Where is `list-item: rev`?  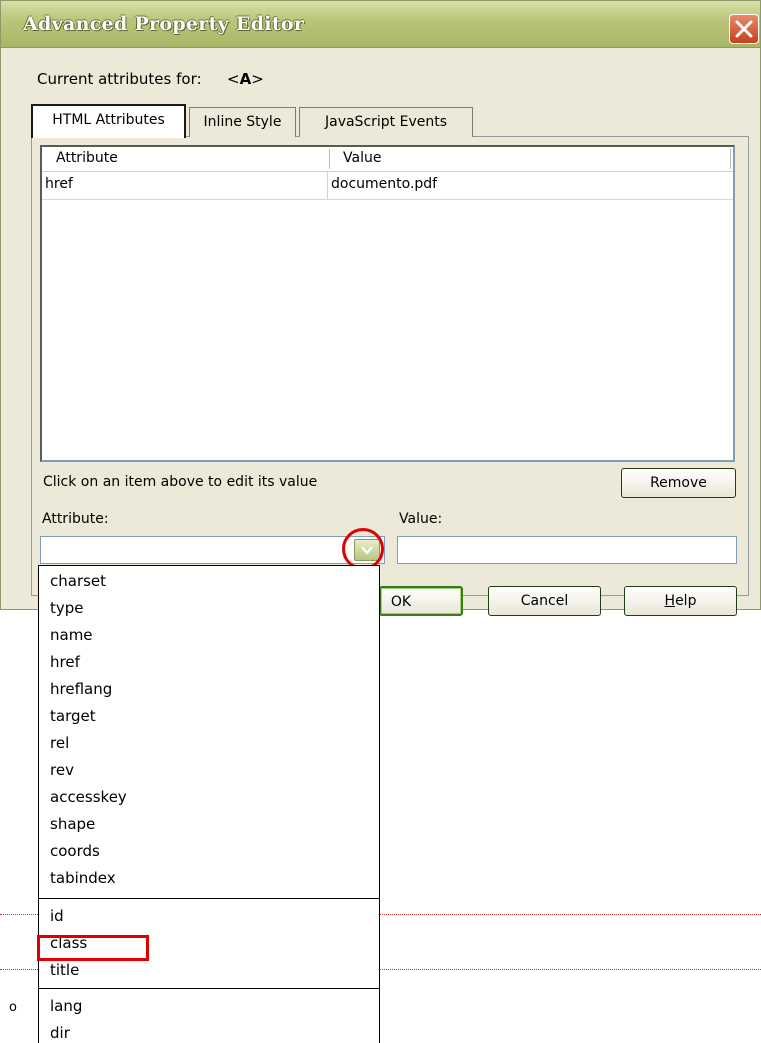 list-item: rev is located at coordinates (62, 770).